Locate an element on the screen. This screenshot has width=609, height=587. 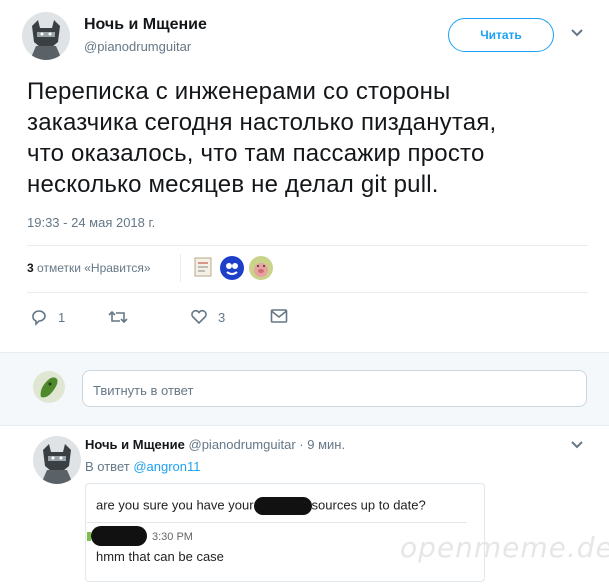
author-name: Ночь и Мщение is located at coordinates (145, 25).